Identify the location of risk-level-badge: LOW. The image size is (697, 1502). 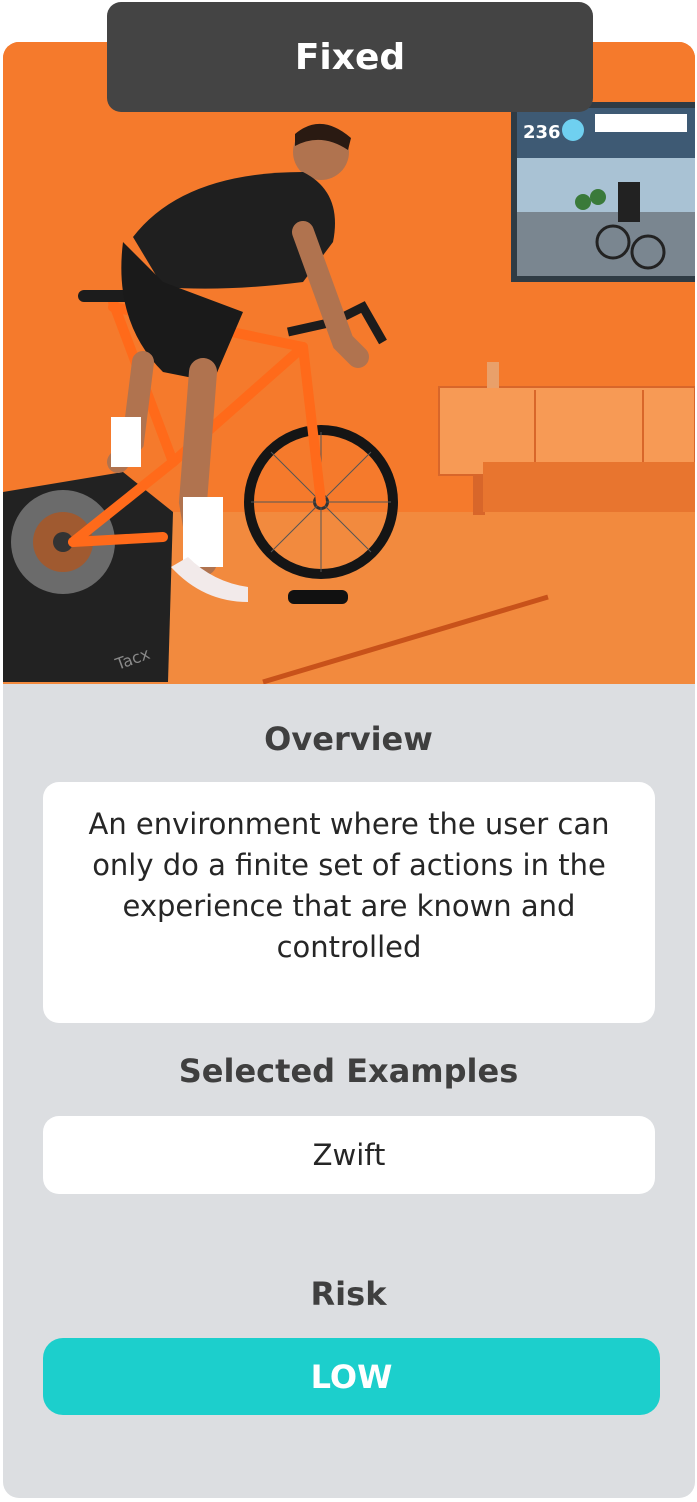
(351, 1376).